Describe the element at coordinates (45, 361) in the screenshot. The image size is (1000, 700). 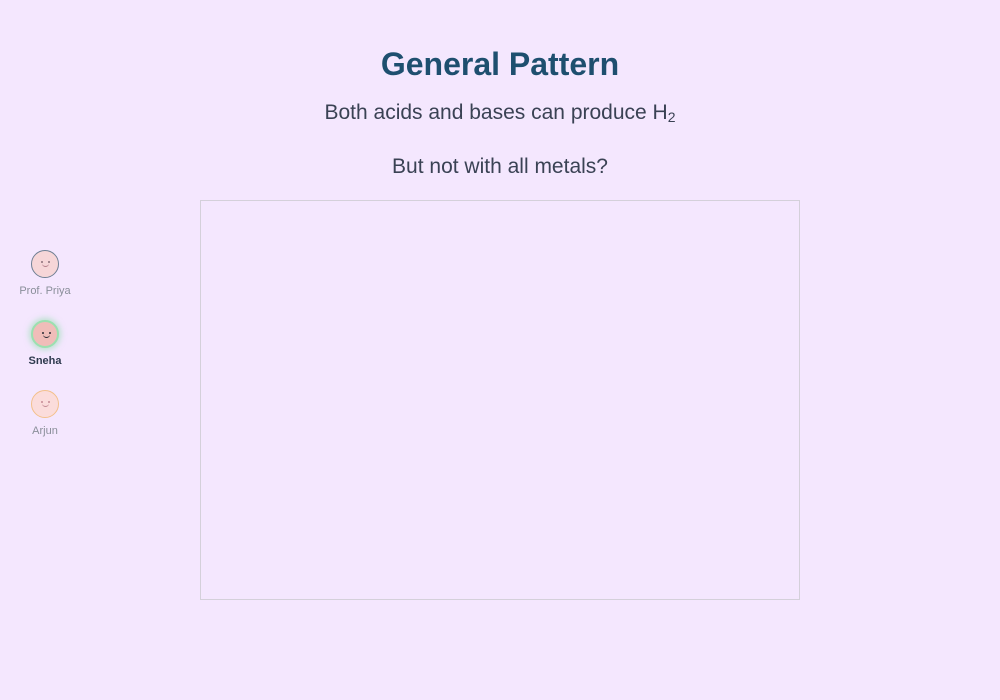
I see `participant-name: Sneha` at that location.